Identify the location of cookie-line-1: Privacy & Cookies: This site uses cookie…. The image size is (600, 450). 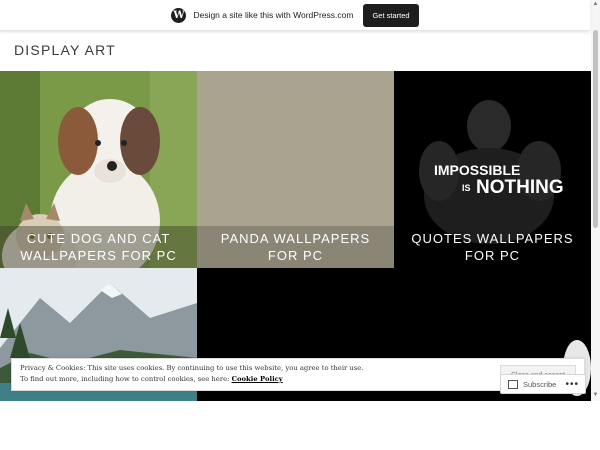
(192, 368).